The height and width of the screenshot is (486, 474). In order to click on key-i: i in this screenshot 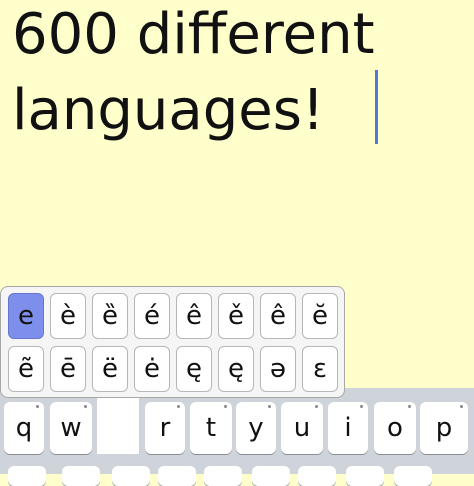, I will do `click(348, 428)`.